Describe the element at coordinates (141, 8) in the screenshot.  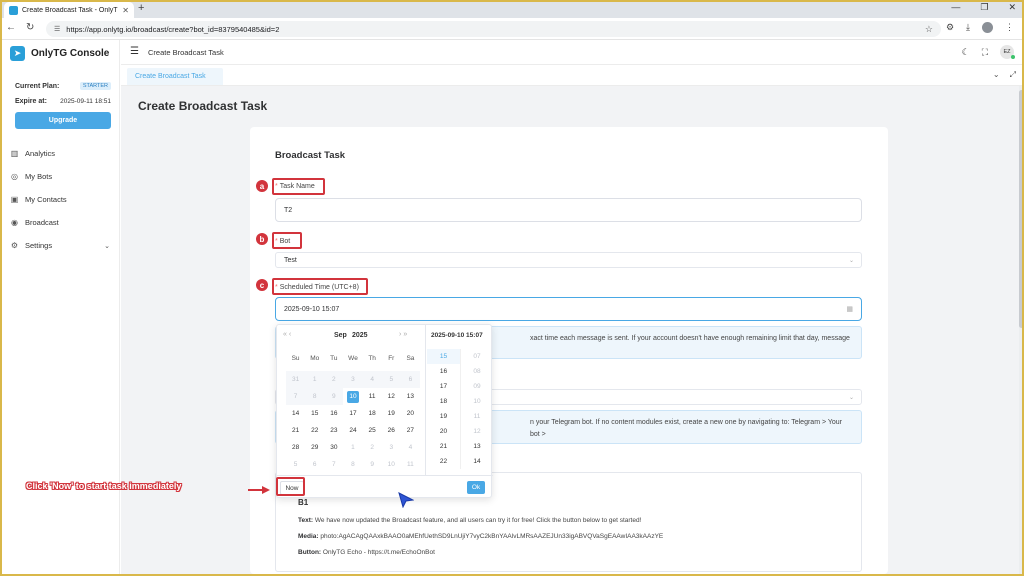
I see `new-tab-icon: +` at that location.